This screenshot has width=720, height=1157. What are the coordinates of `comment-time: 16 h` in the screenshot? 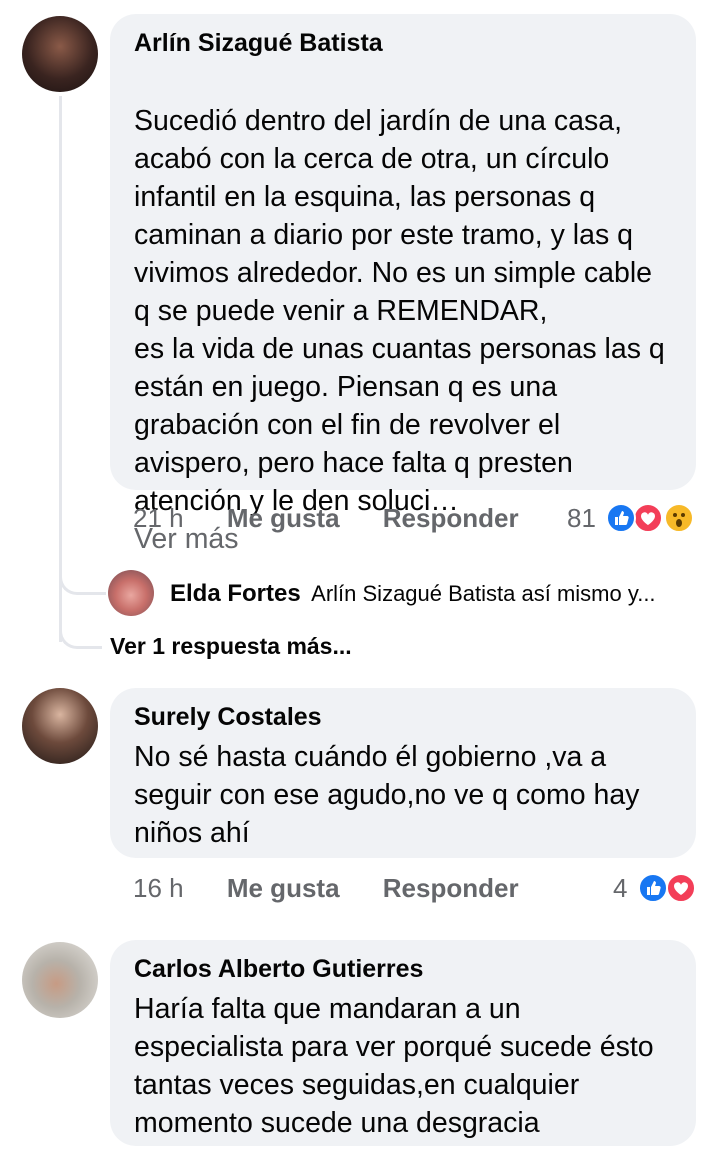 It's located at (158, 888).